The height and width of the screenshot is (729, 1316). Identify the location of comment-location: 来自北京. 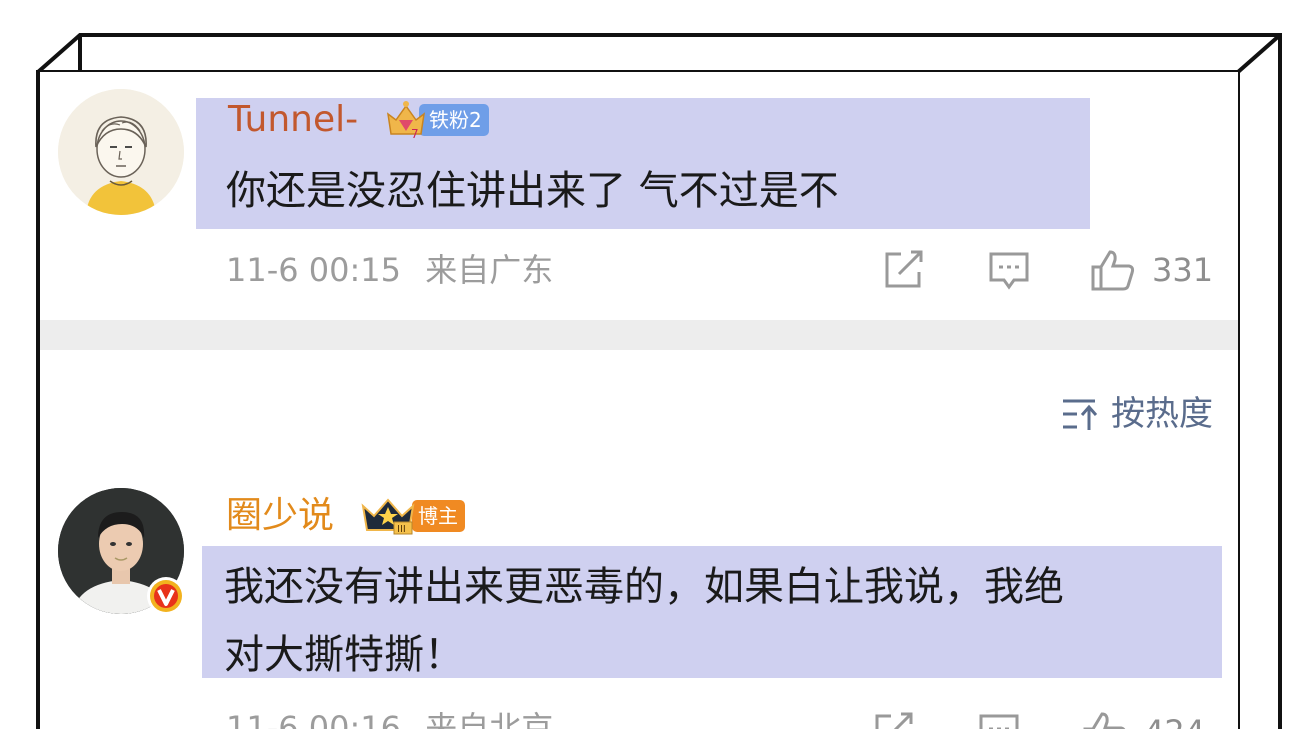
(489, 719).